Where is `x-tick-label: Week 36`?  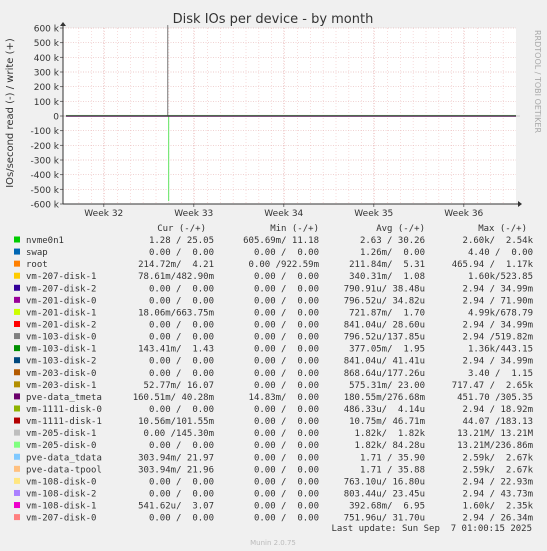 x-tick-label: Week 36 is located at coordinates (463, 214).